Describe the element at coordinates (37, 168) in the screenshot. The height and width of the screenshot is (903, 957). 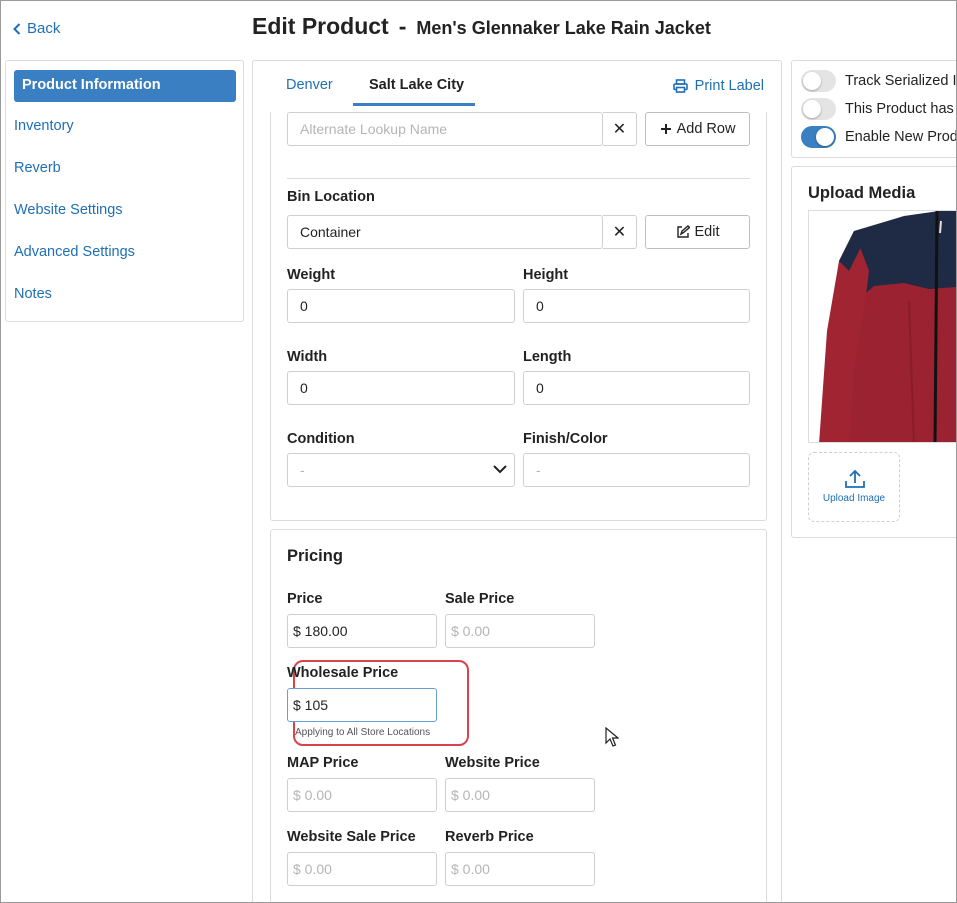
I see `nav-item-reverb: Reverb` at that location.